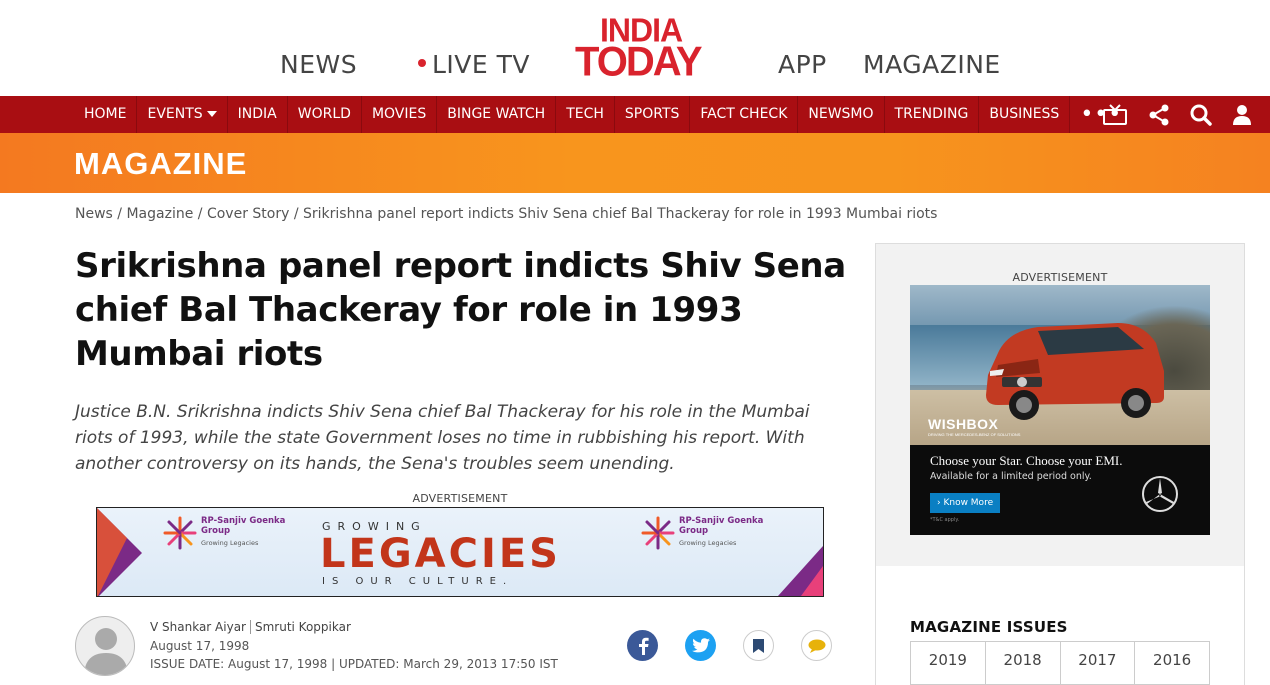 This screenshot has height=685, width=1270. Describe the element at coordinates (1025, 114) in the screenshot. I see `nav-item-business: BUSINESS` at that location.